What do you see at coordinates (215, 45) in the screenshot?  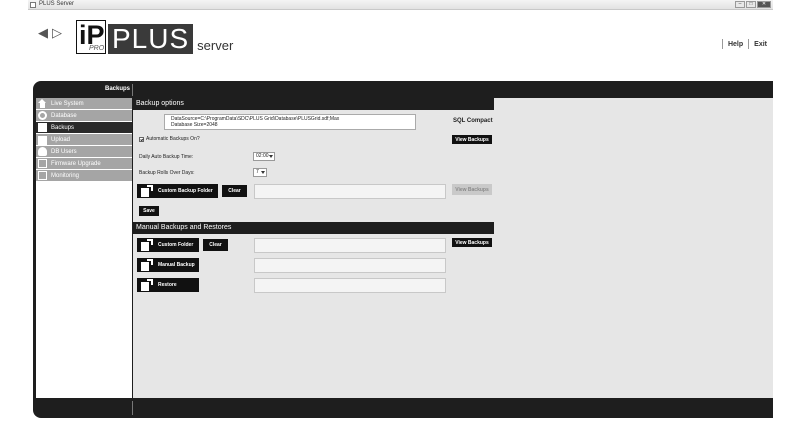 I see `logo-server-text: server` at bounding box center [215, 45].